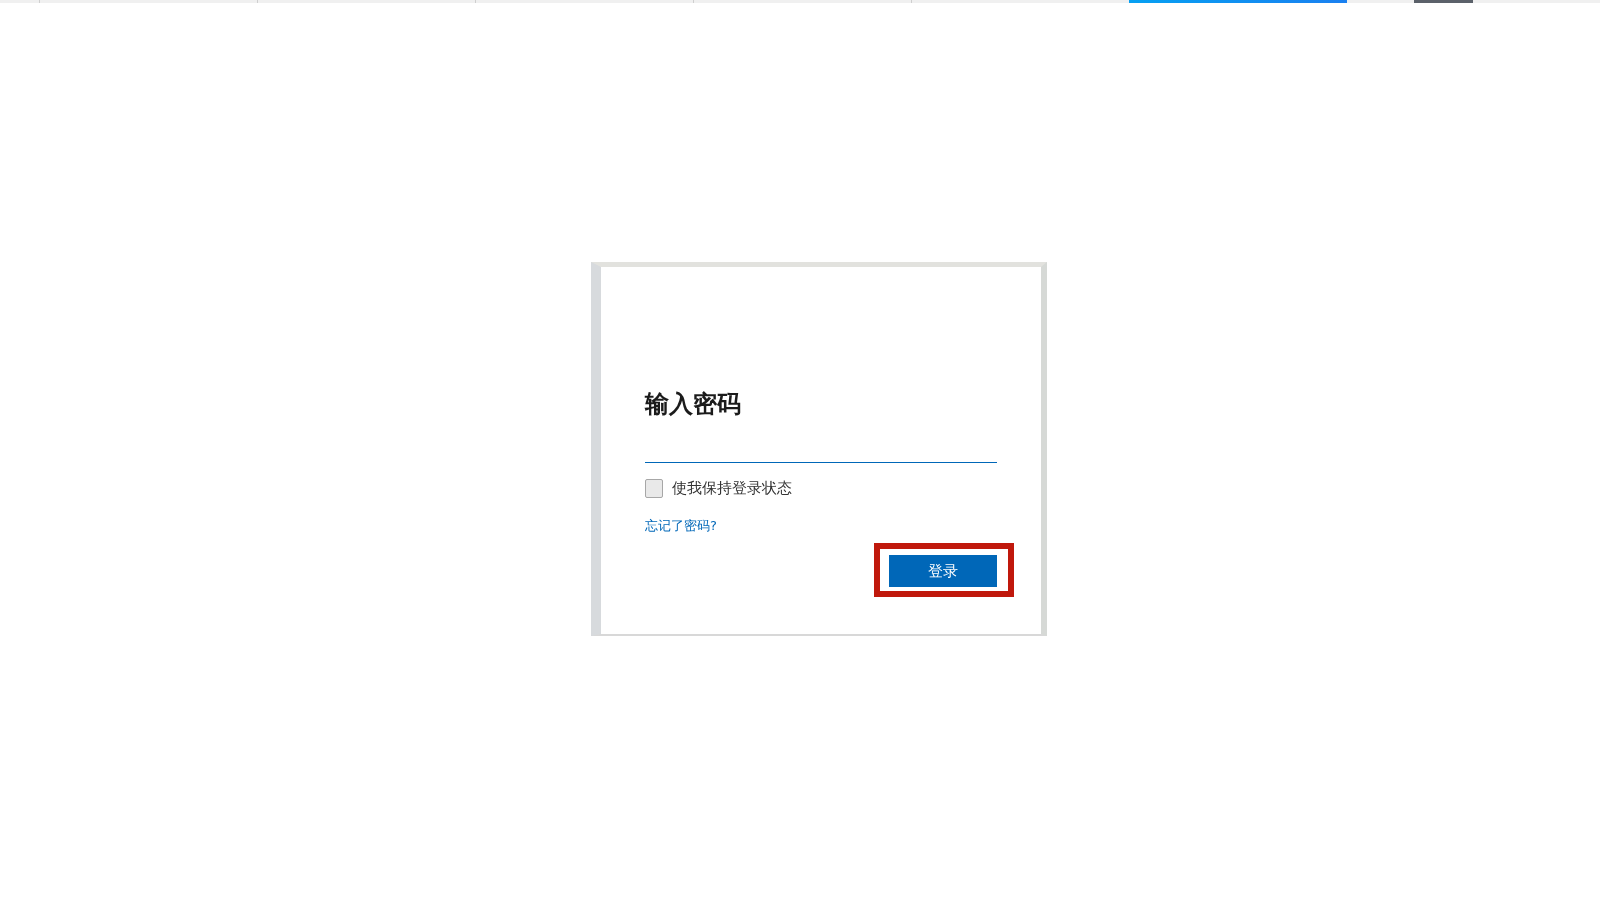 The width and height of the screenshot is (1600, 900). What do you see at coordinates (654, 488) in the screenshot?
I see `checkbox` at bounding box center [654, 488].